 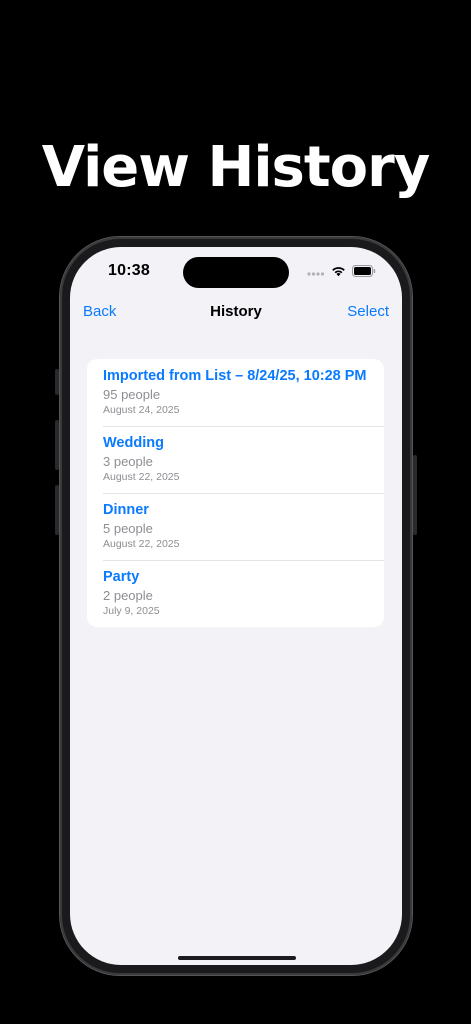 I want to click on navigation-bar: Back History Select, so click(x=236, y=315).